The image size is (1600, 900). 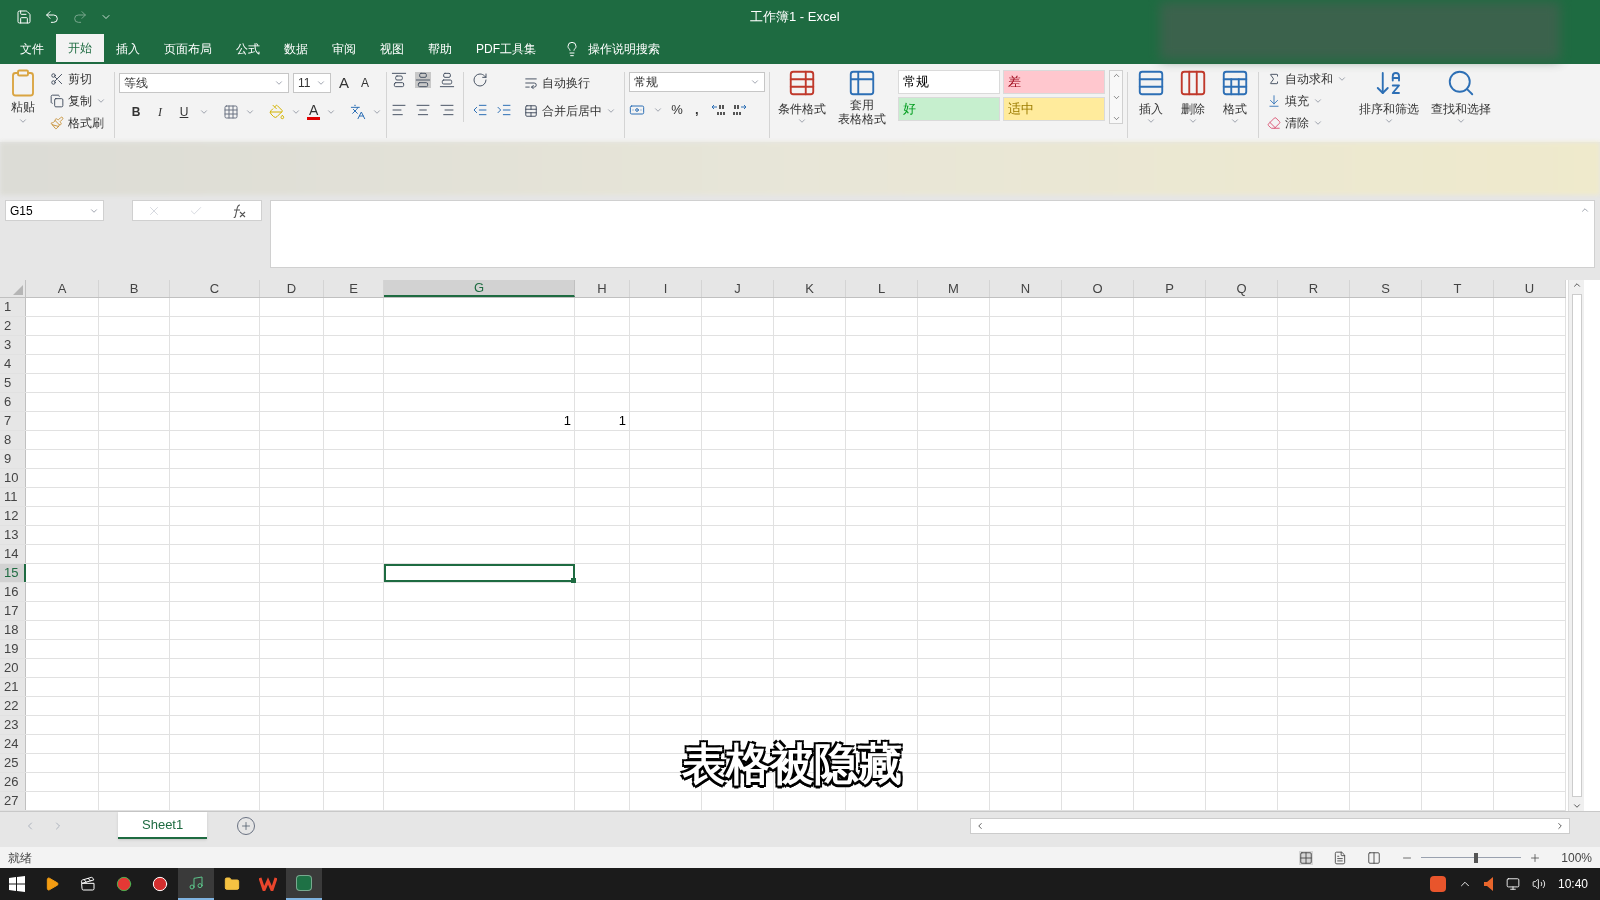 What do you see at coordinates (882, 288) in the screenshot?
I see `column-header: L` at bounding box center [882, 288].